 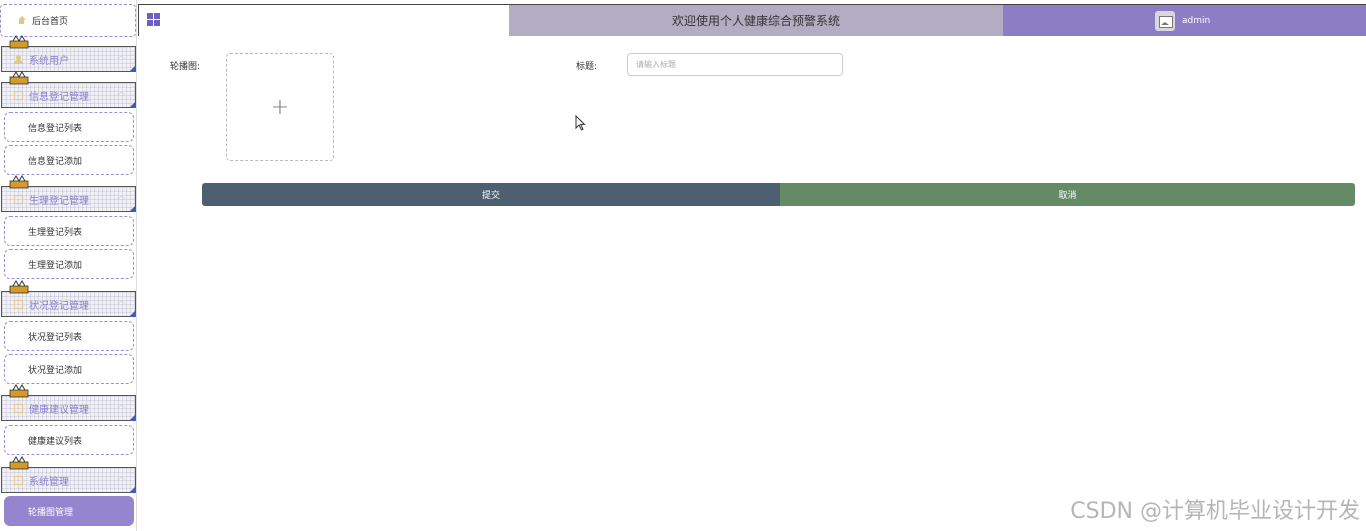 I want to click on settings-doc-icon, so click(x=18, y=480).